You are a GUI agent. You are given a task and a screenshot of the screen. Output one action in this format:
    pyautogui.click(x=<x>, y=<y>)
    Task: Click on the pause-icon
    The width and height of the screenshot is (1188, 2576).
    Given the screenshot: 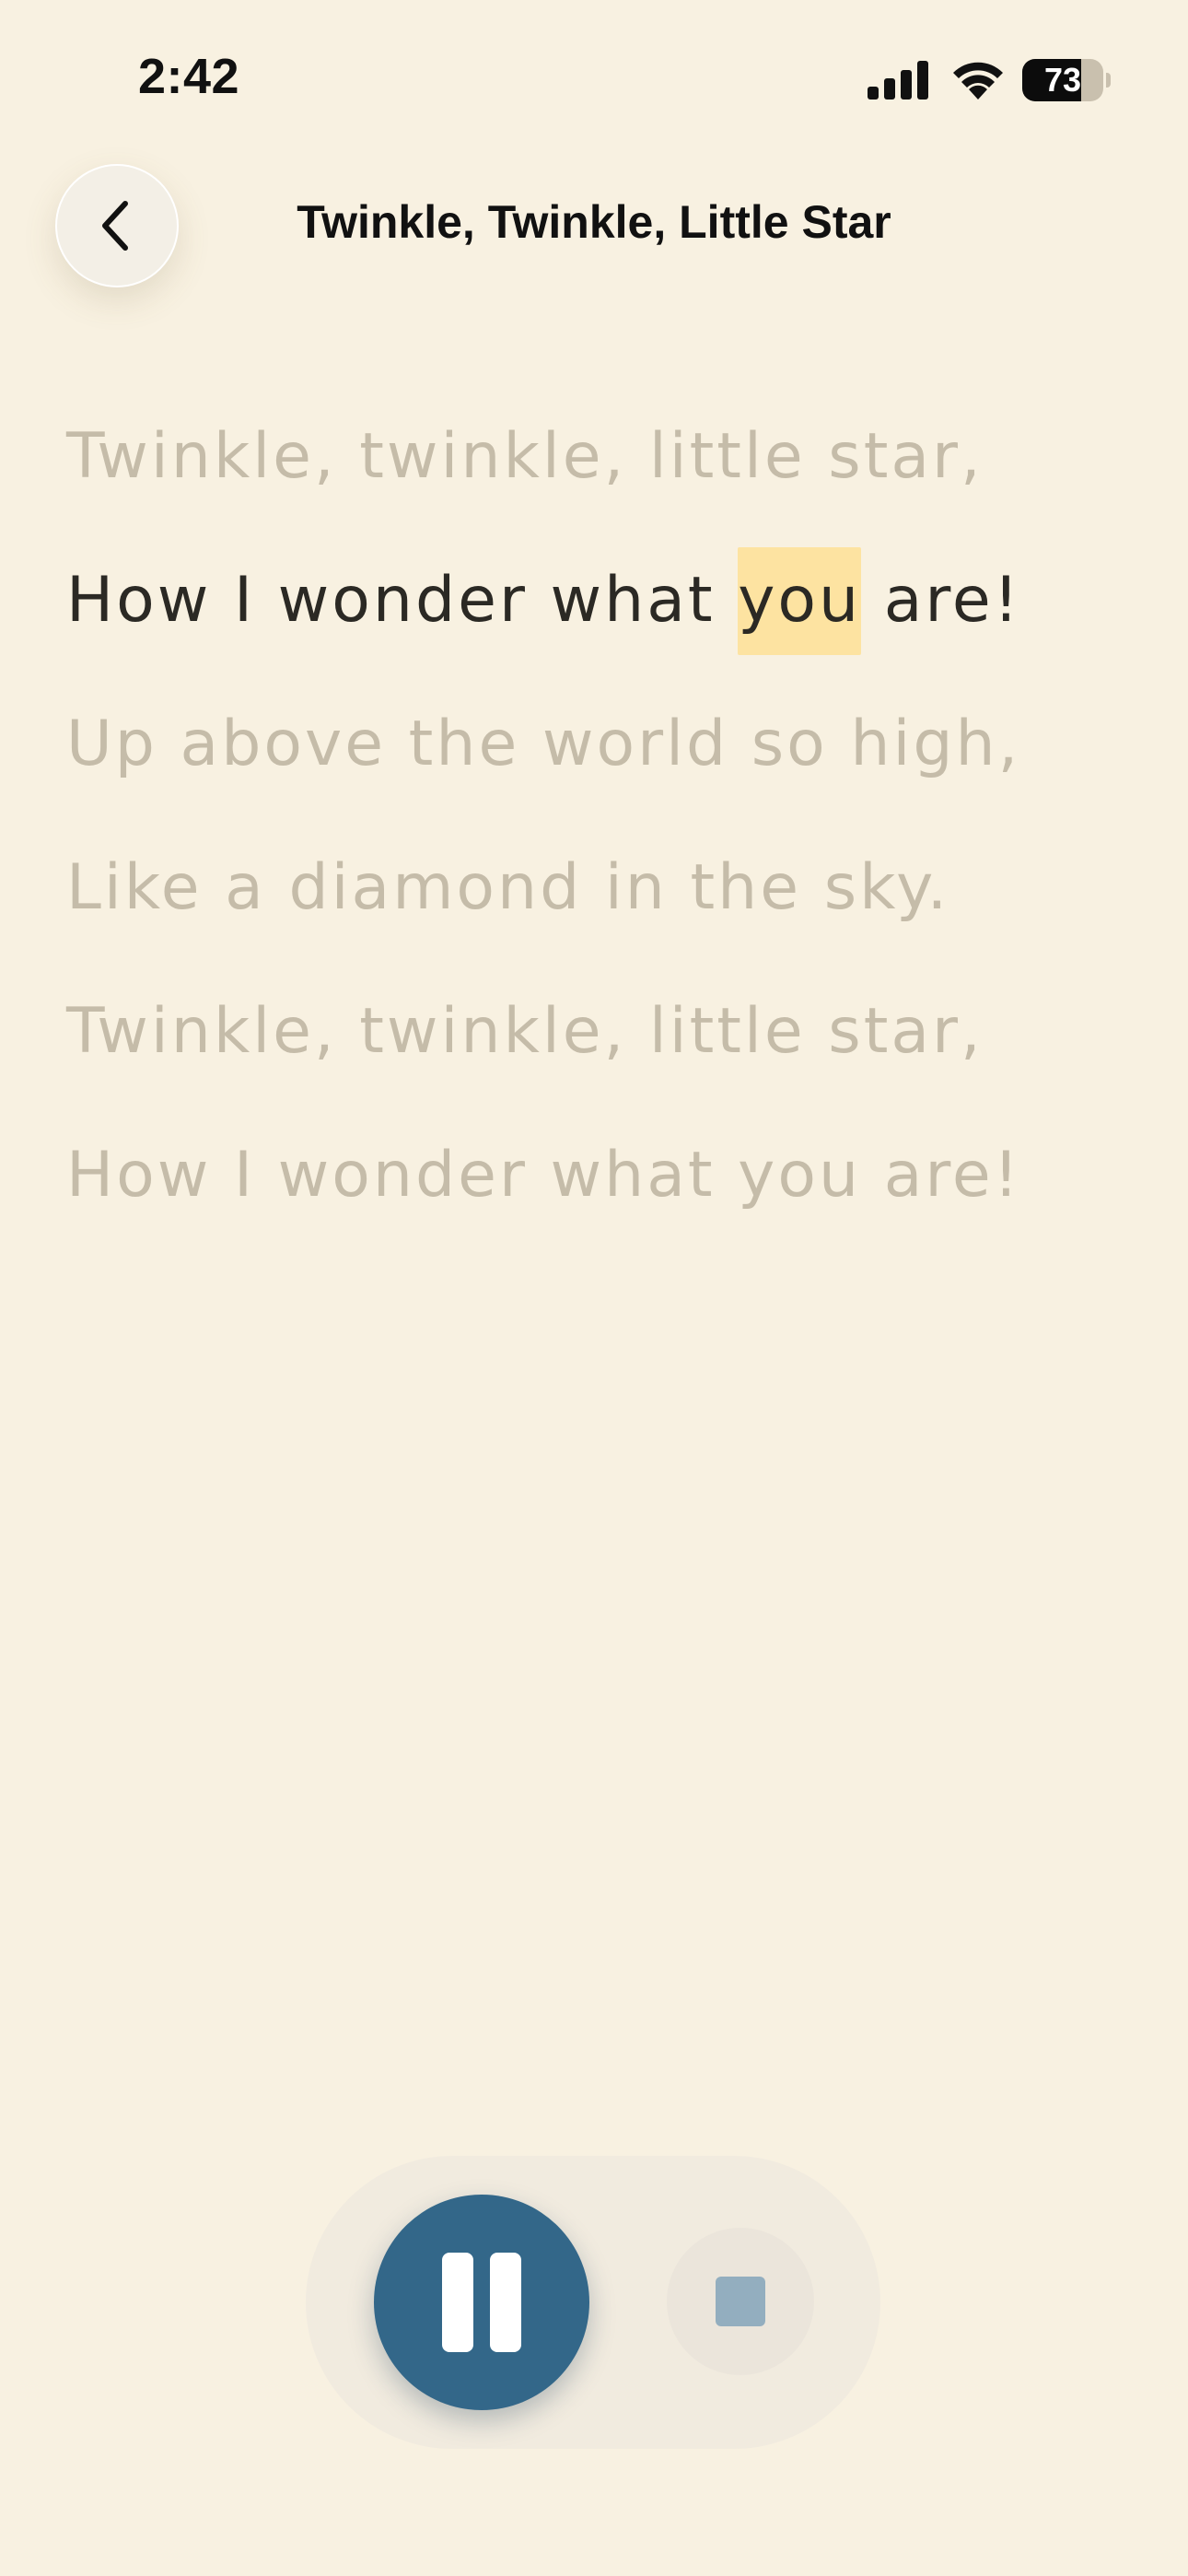 What is the action you would take?
    pyautogui.click(x=457, y=2302)
    